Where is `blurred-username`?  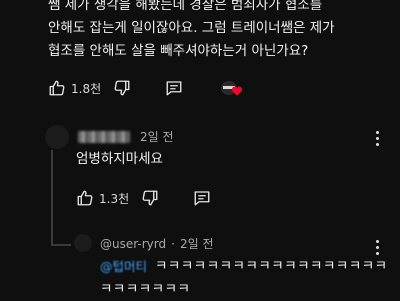 blurred-username is located at coordinates (104, 136).